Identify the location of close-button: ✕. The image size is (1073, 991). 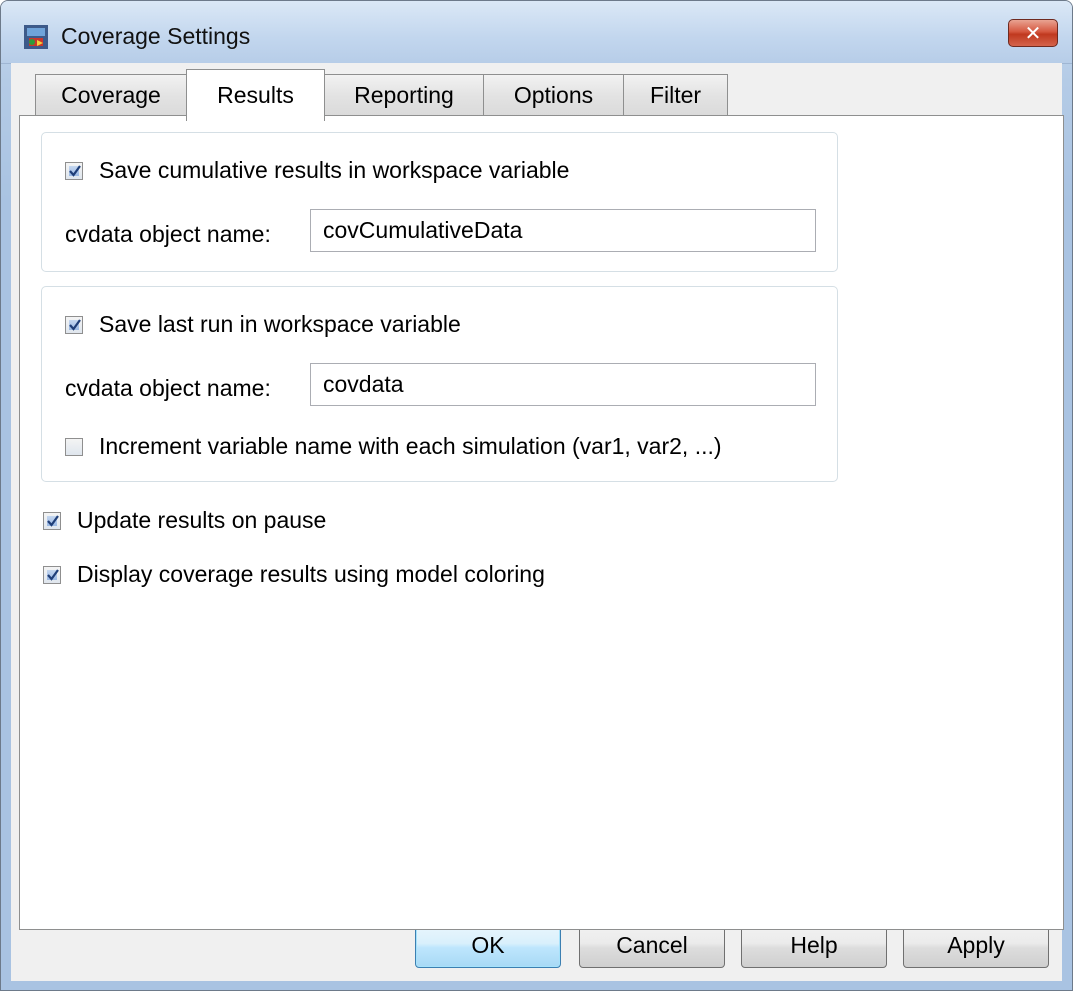
(1033, 33).